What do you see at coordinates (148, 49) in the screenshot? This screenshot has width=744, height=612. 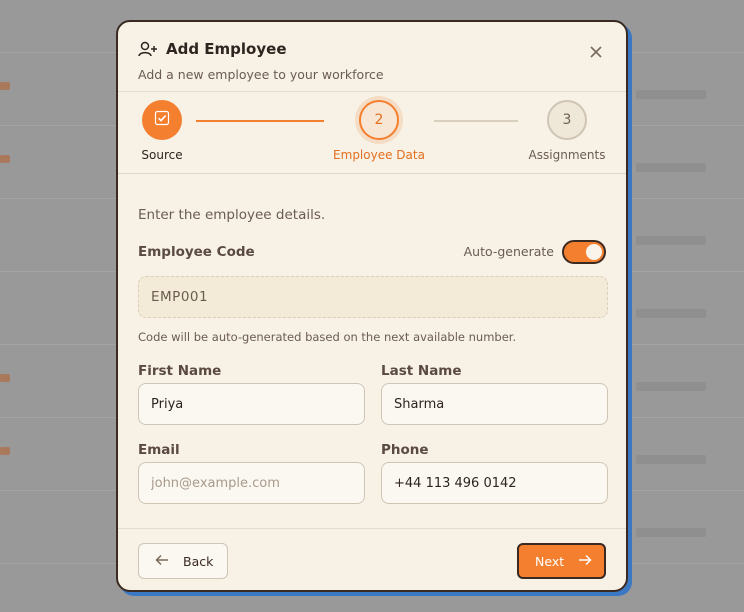 I see `add-user-icon` at bounding box center [148, 49].